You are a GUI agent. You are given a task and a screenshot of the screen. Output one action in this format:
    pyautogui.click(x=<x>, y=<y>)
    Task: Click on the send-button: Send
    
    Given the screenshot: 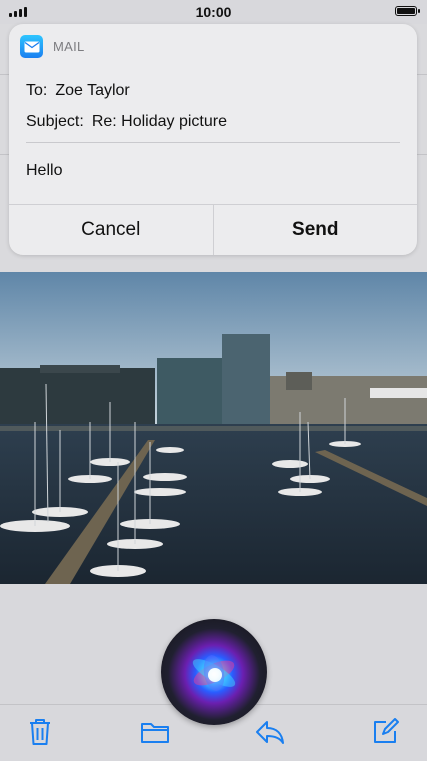 What is the action you would take?
    pyautogui.click(x=315, y=230)
    